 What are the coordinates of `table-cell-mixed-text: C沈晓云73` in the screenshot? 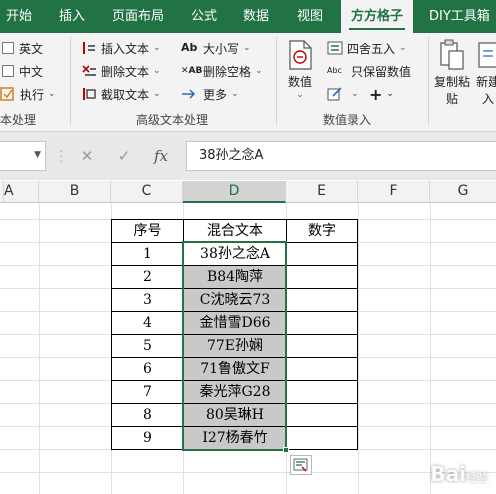 It's located at (235, 300).